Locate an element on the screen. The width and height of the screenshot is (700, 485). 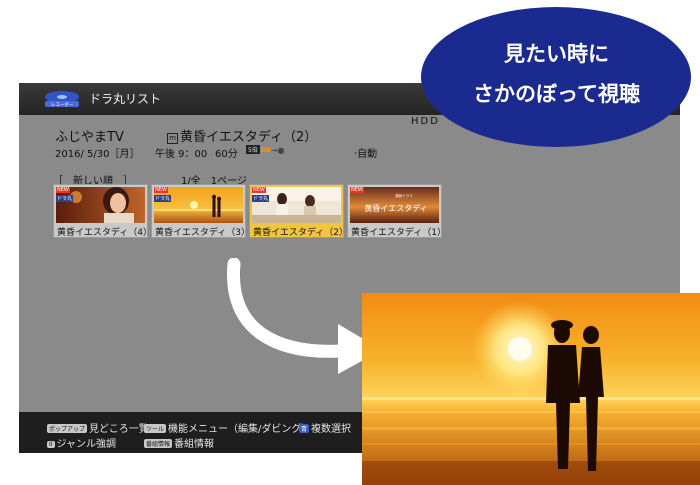
program-title-row: m 黄昏イエスタディ（2） is located at coordinates (242, 135).